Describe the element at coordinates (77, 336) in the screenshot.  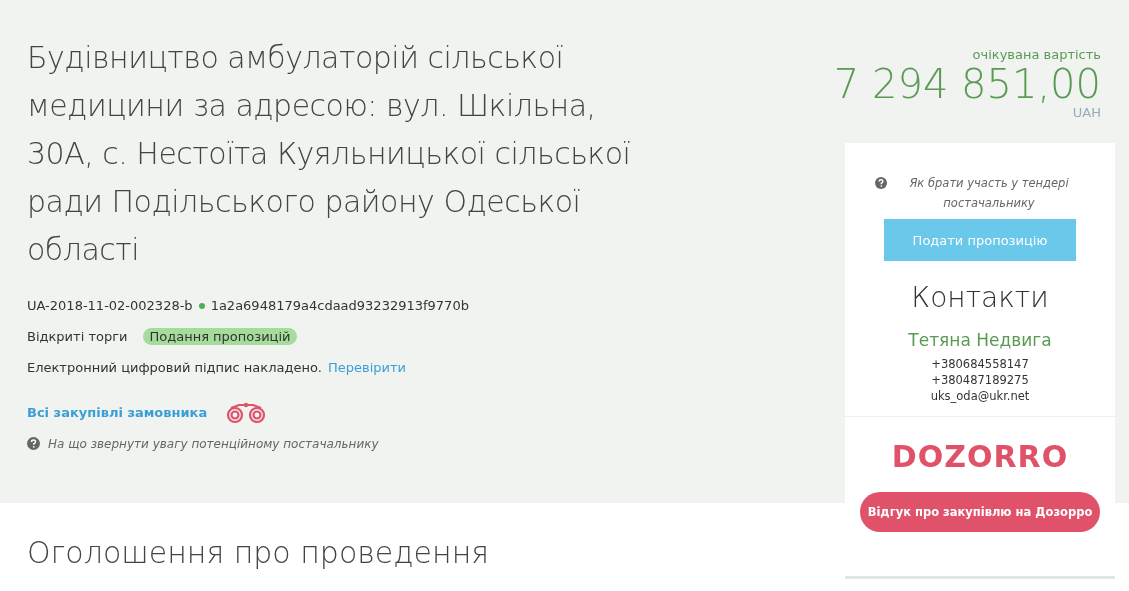
I see `procedure-type: Відкриті торги` at that location.